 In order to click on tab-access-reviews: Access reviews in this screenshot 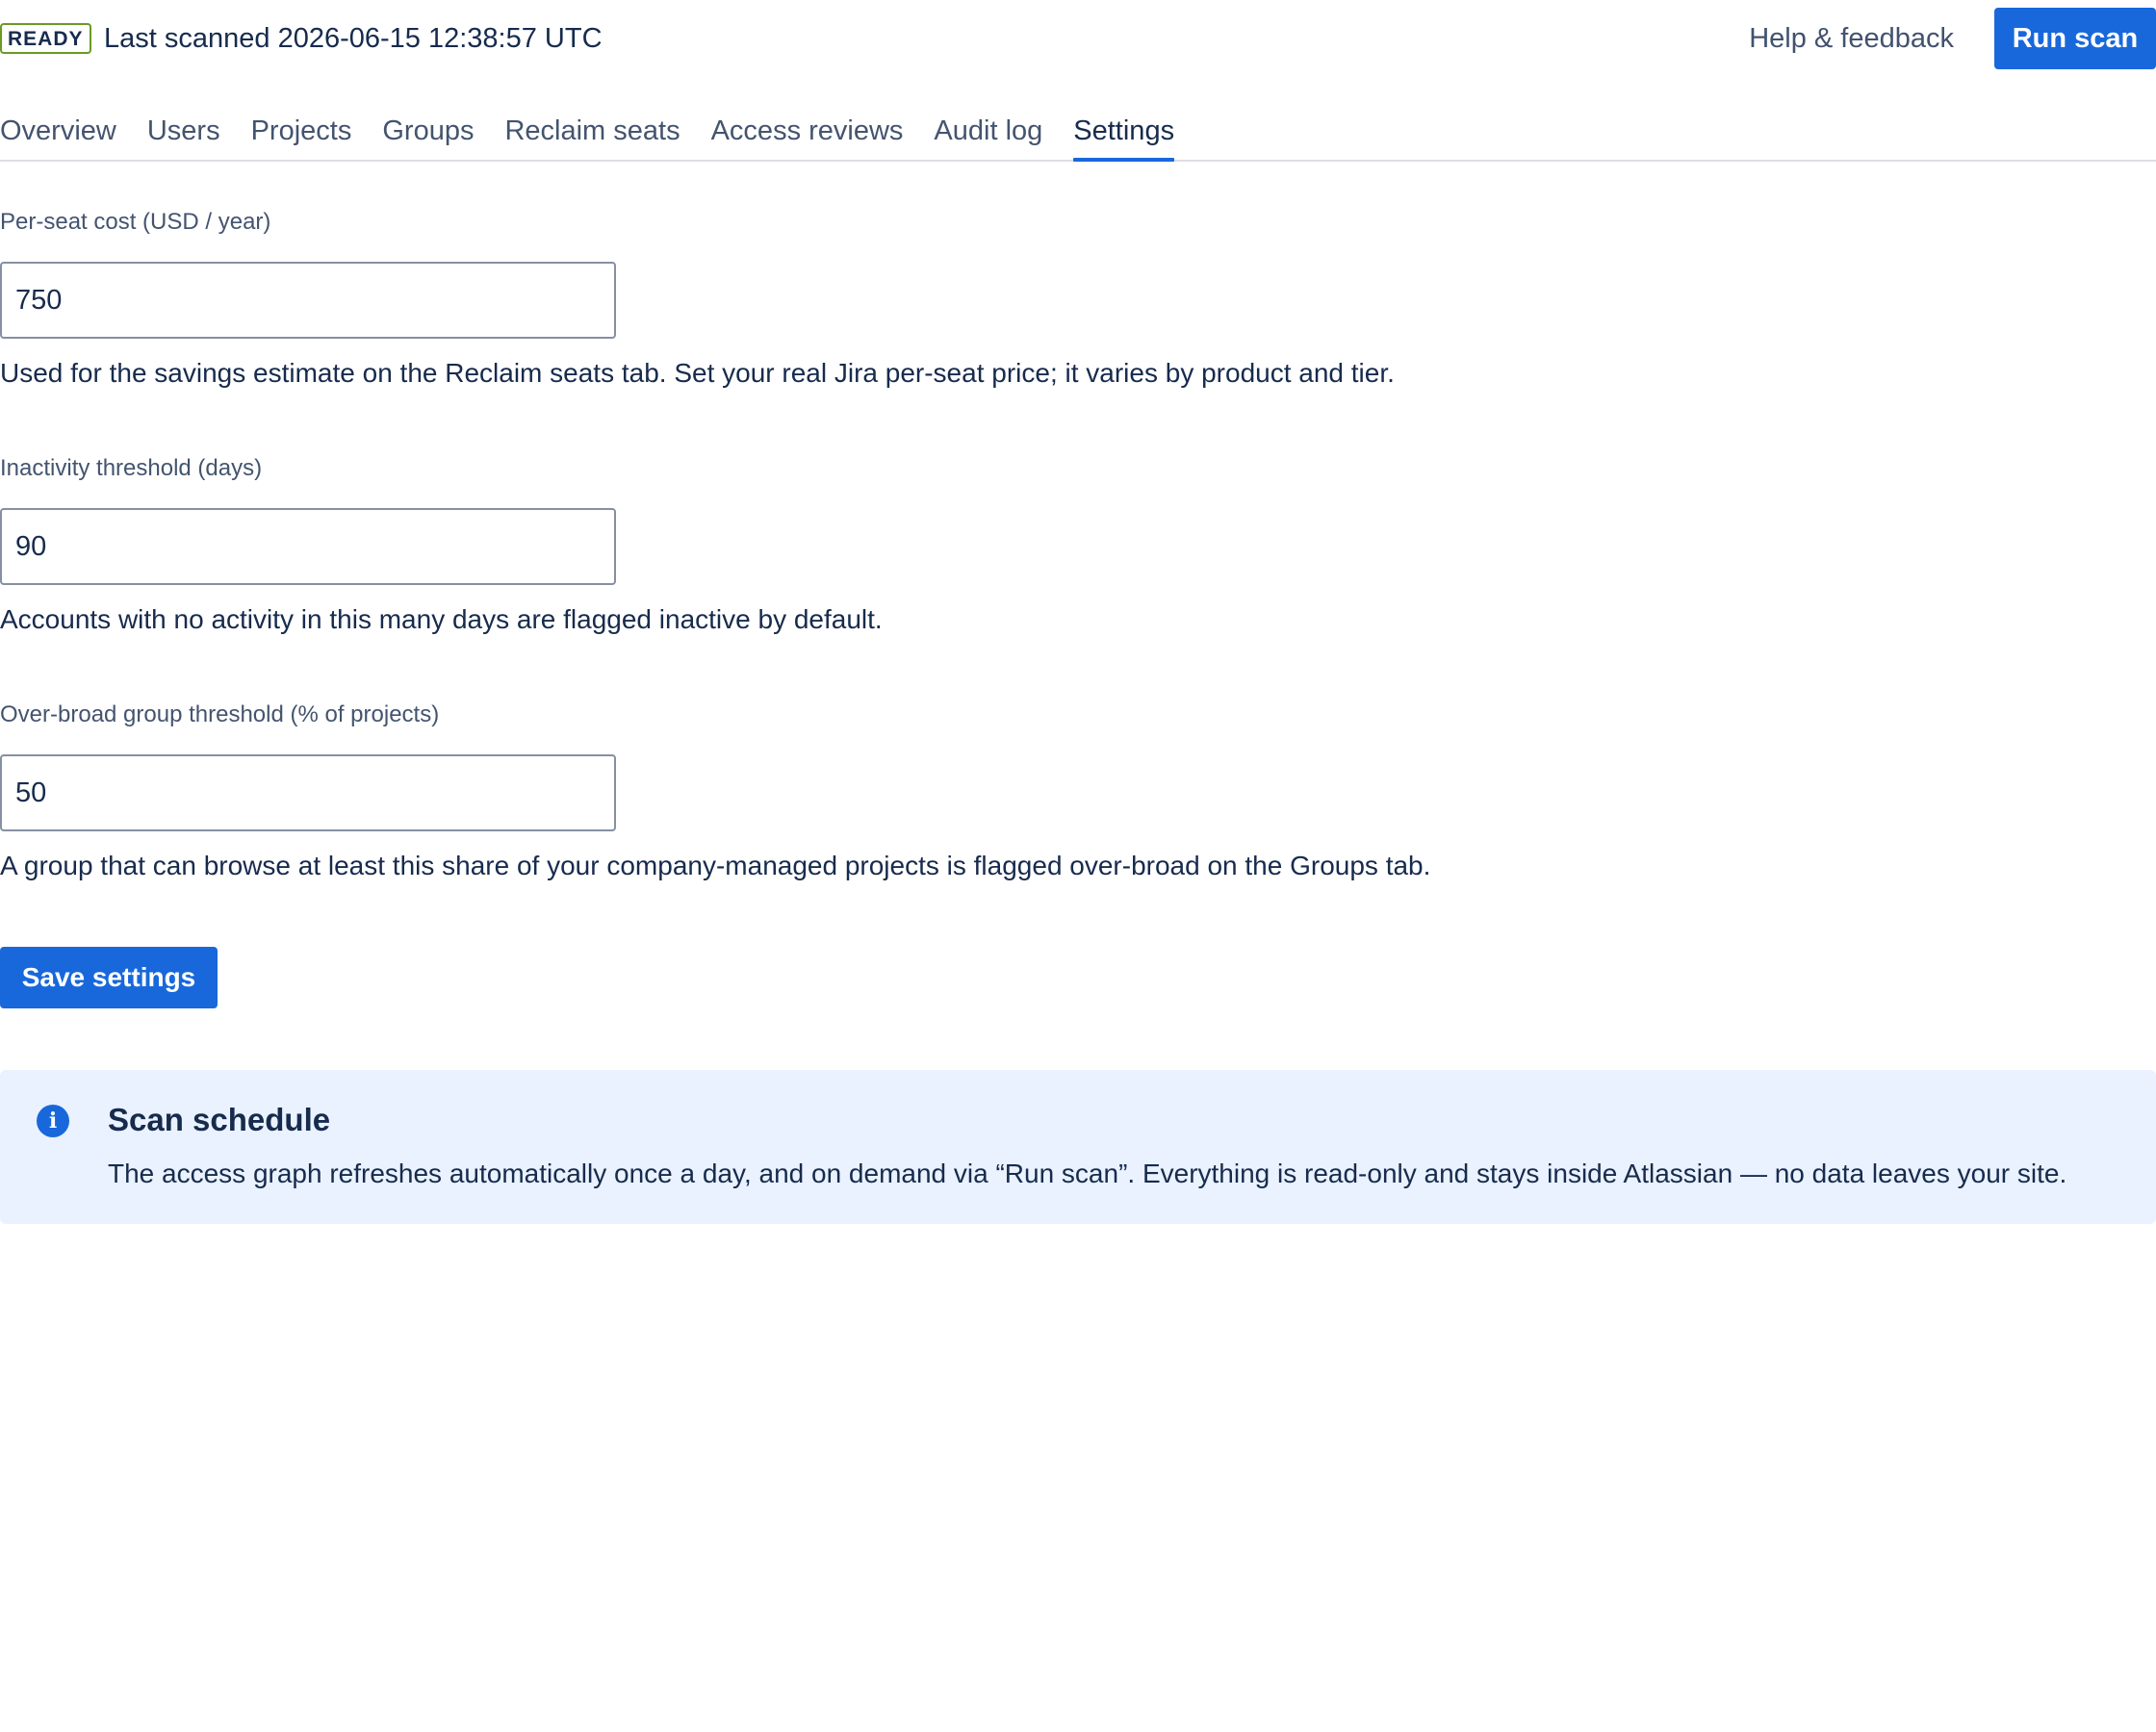, I will do `click(807, 132)`.